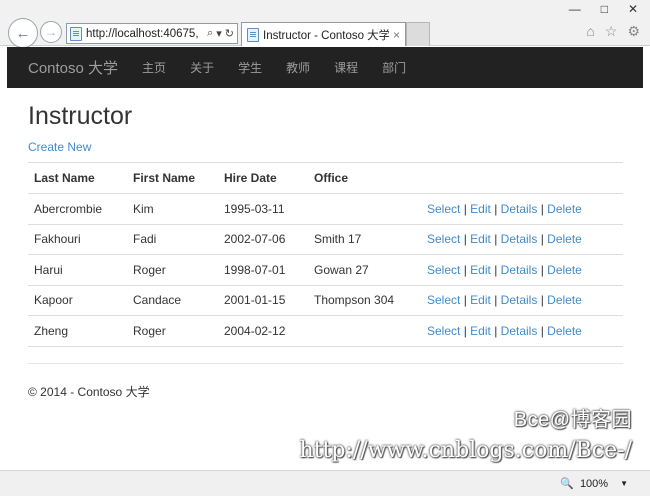  Describe the element at coordinates (154, 67) in the screenshot. I see `nav-item-home: 主页` at that location.